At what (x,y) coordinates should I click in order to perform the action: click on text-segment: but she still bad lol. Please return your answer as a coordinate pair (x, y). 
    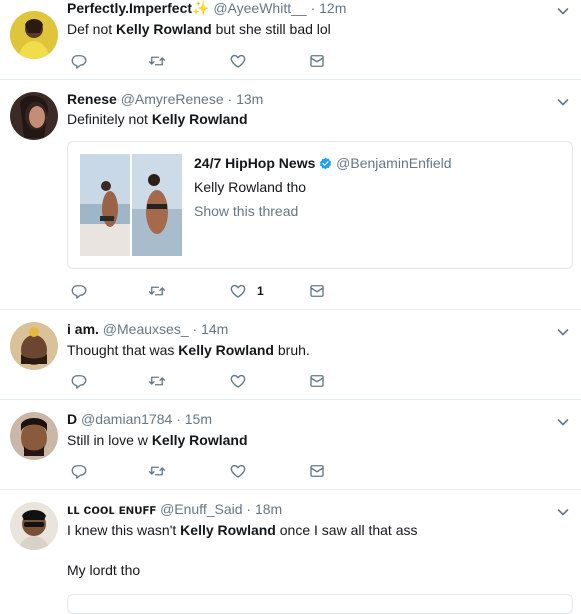
    Looking at the image, I should click on (271, 29).